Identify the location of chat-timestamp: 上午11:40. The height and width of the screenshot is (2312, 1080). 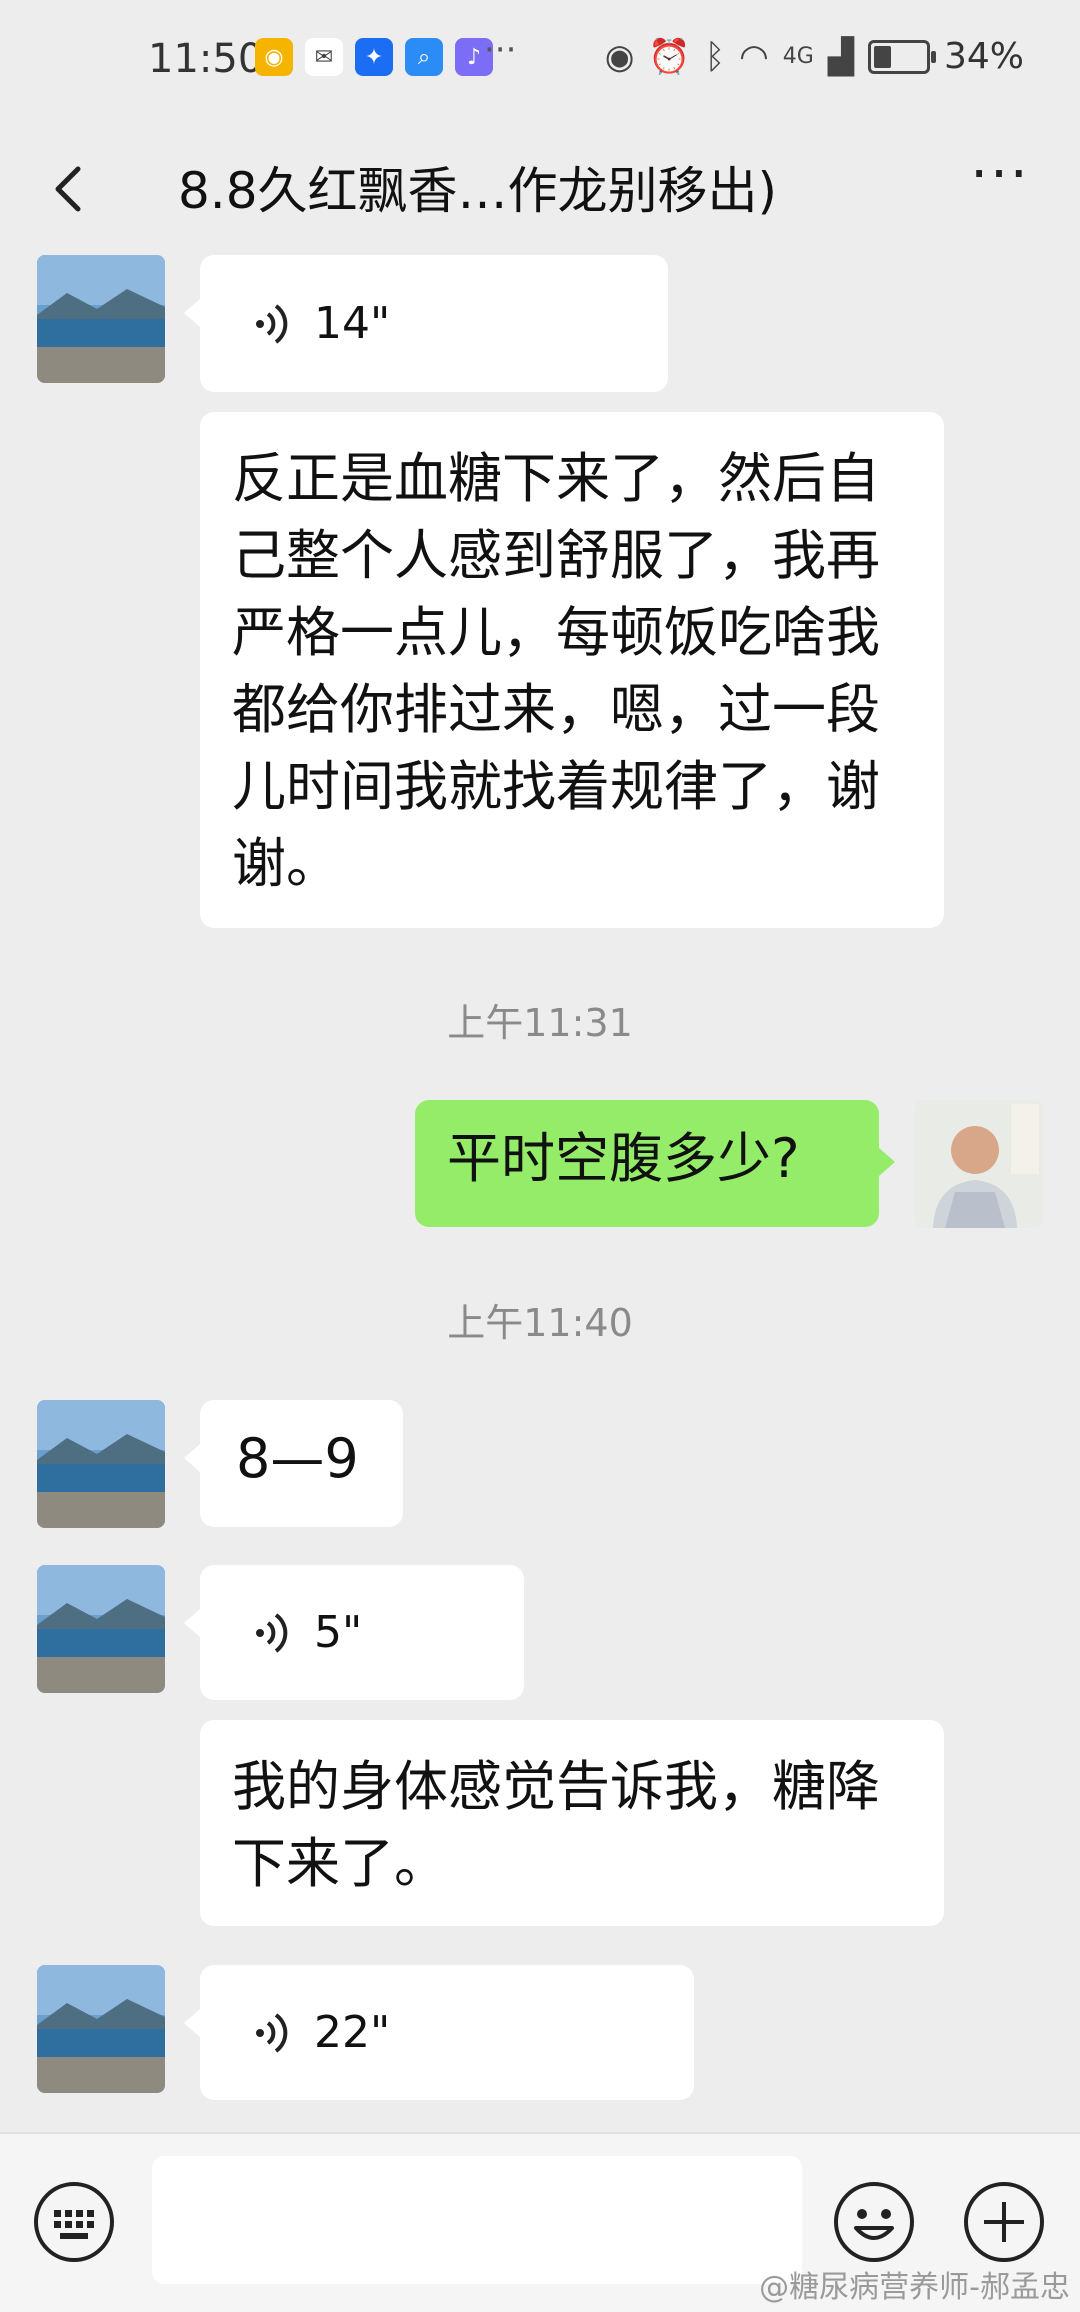
(540, 1323).